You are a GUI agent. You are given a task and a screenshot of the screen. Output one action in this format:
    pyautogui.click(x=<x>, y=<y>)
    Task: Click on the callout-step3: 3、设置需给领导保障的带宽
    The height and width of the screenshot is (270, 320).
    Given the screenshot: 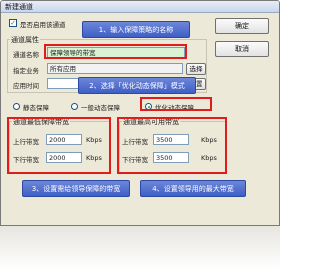 What is the action you would take?
    pyautogui.click(x=76, y=188)
    